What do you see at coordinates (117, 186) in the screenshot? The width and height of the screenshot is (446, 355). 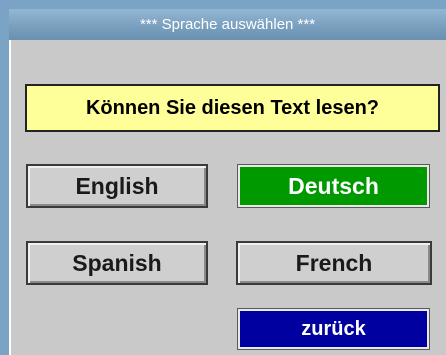 I see `english-button: English` at bounding box center [117, 186].